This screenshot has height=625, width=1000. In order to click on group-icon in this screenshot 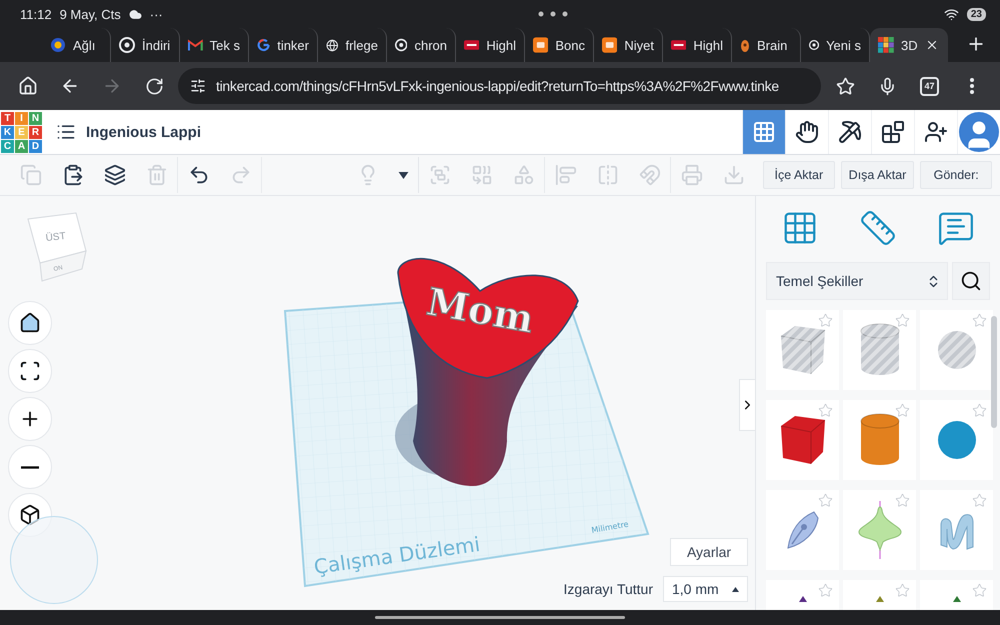, I will do `click(440, 175)`.